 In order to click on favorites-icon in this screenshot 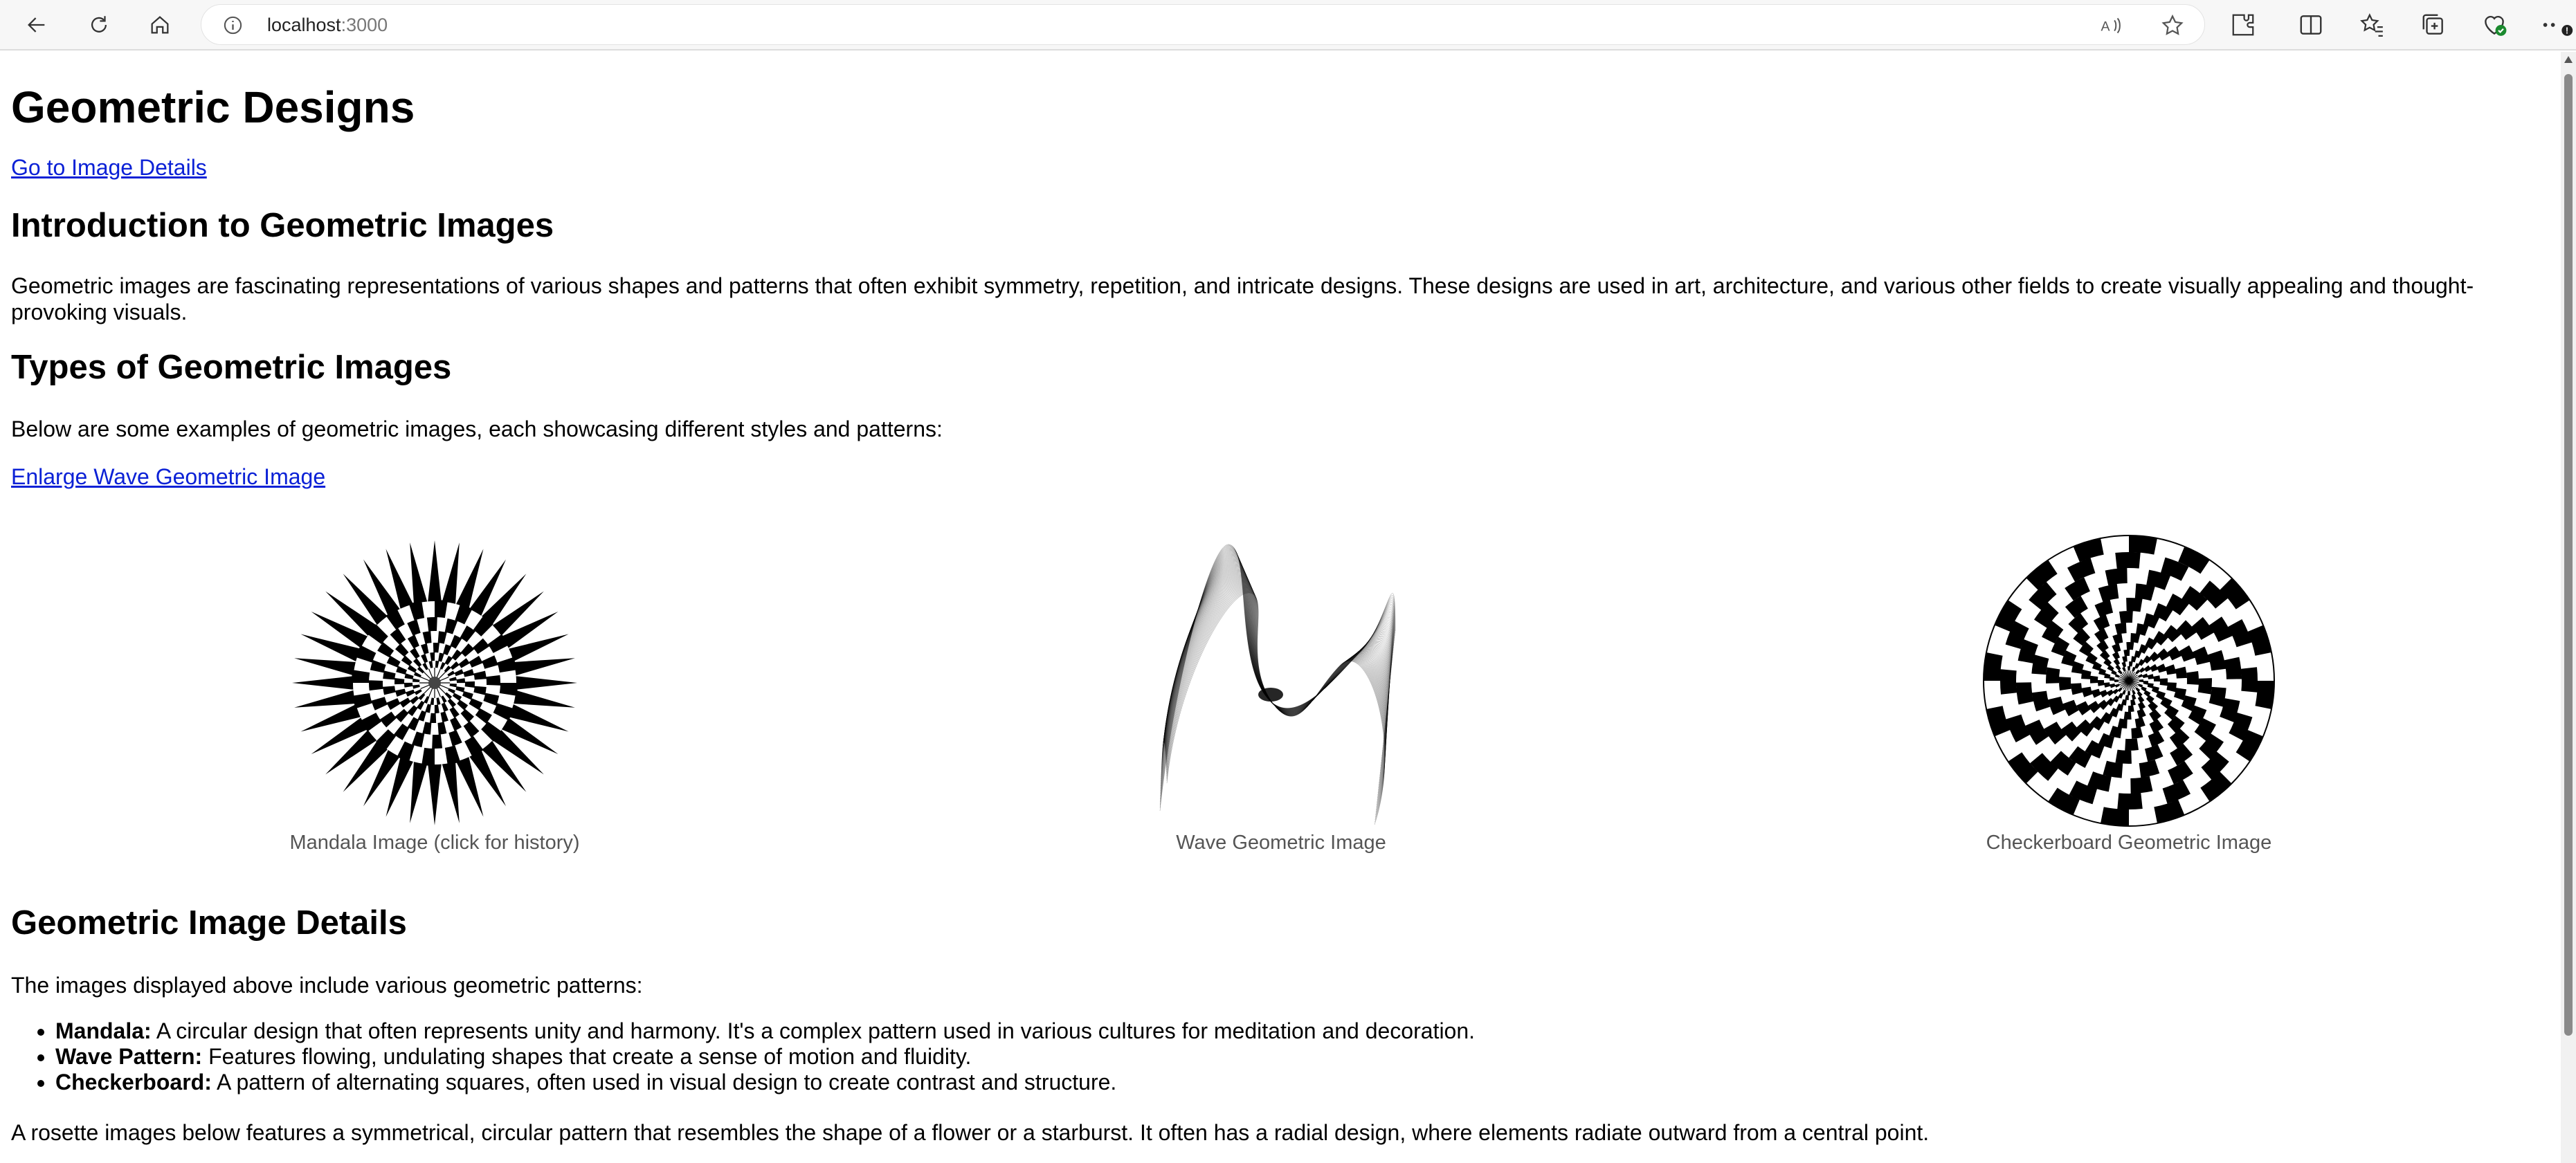, I will do `click(2372, 25)`.